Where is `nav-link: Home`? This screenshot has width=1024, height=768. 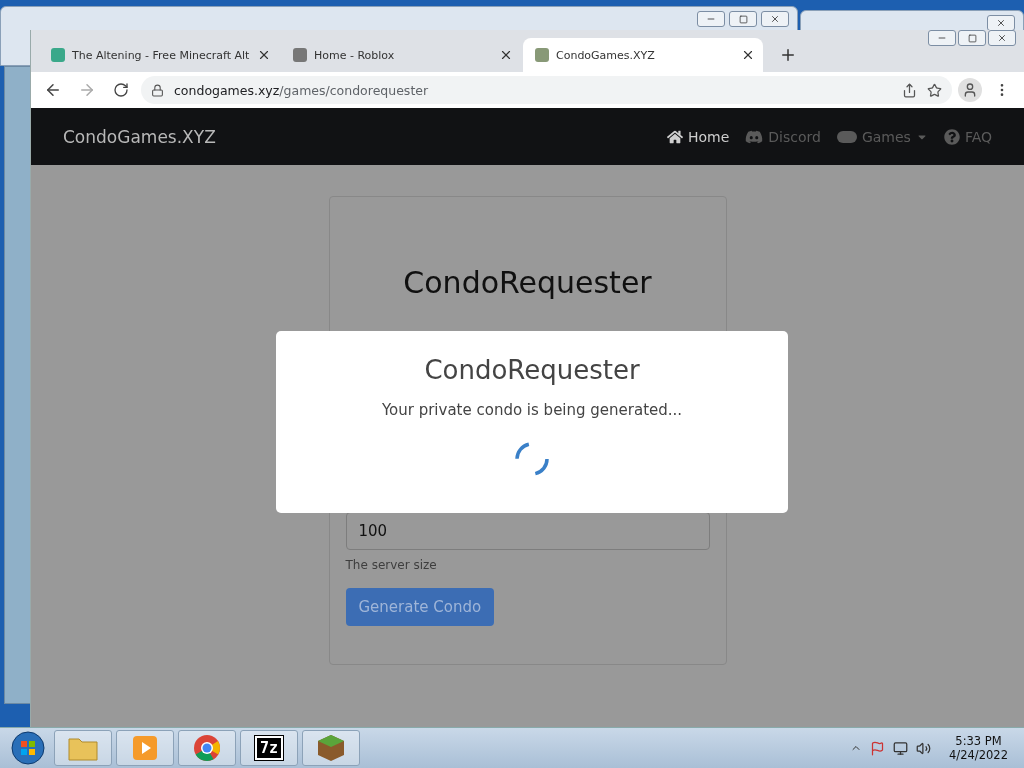 nav-link: Home is located at coordinates (698, 136).